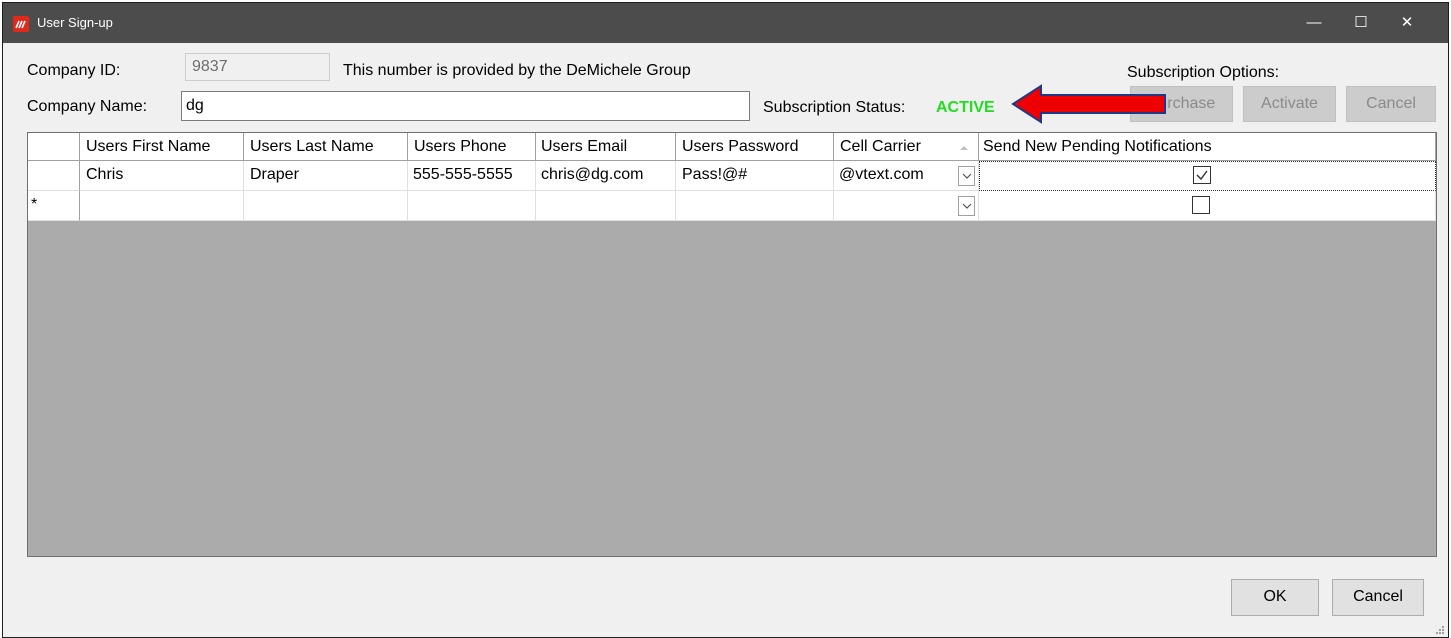 This screenshot has height=638, width=1451. I want to click on cell-carrier-combo: @vtext.com, so click(906, 176).